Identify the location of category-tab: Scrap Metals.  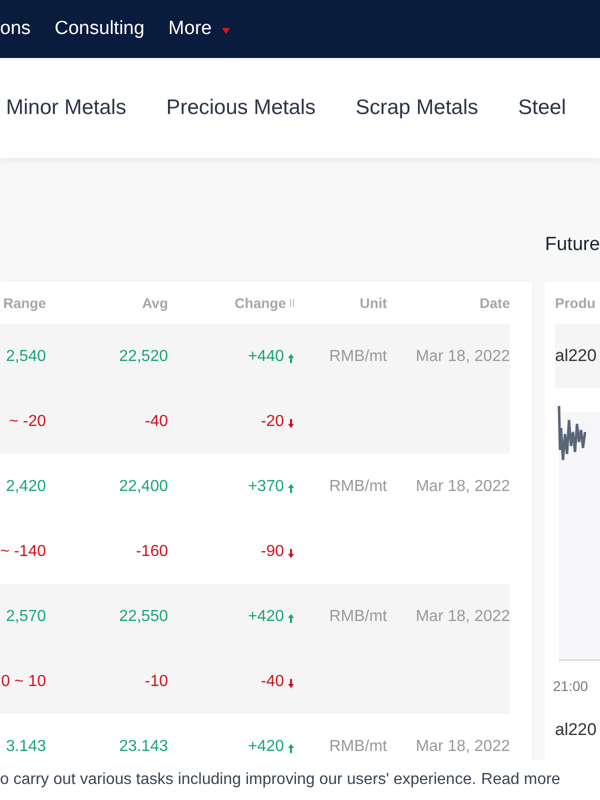
(417, 108).